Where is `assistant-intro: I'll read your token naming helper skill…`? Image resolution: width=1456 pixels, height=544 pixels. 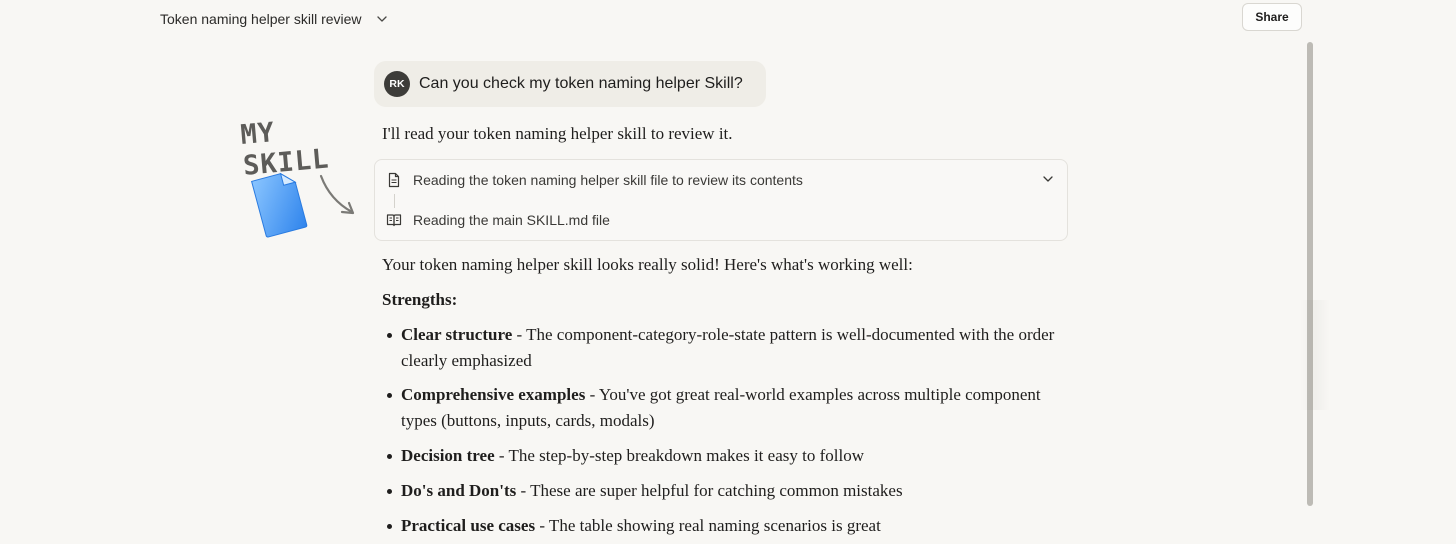 assistant-intro: I'll read your token naming helper skill… is located at coordinates (557, 133).